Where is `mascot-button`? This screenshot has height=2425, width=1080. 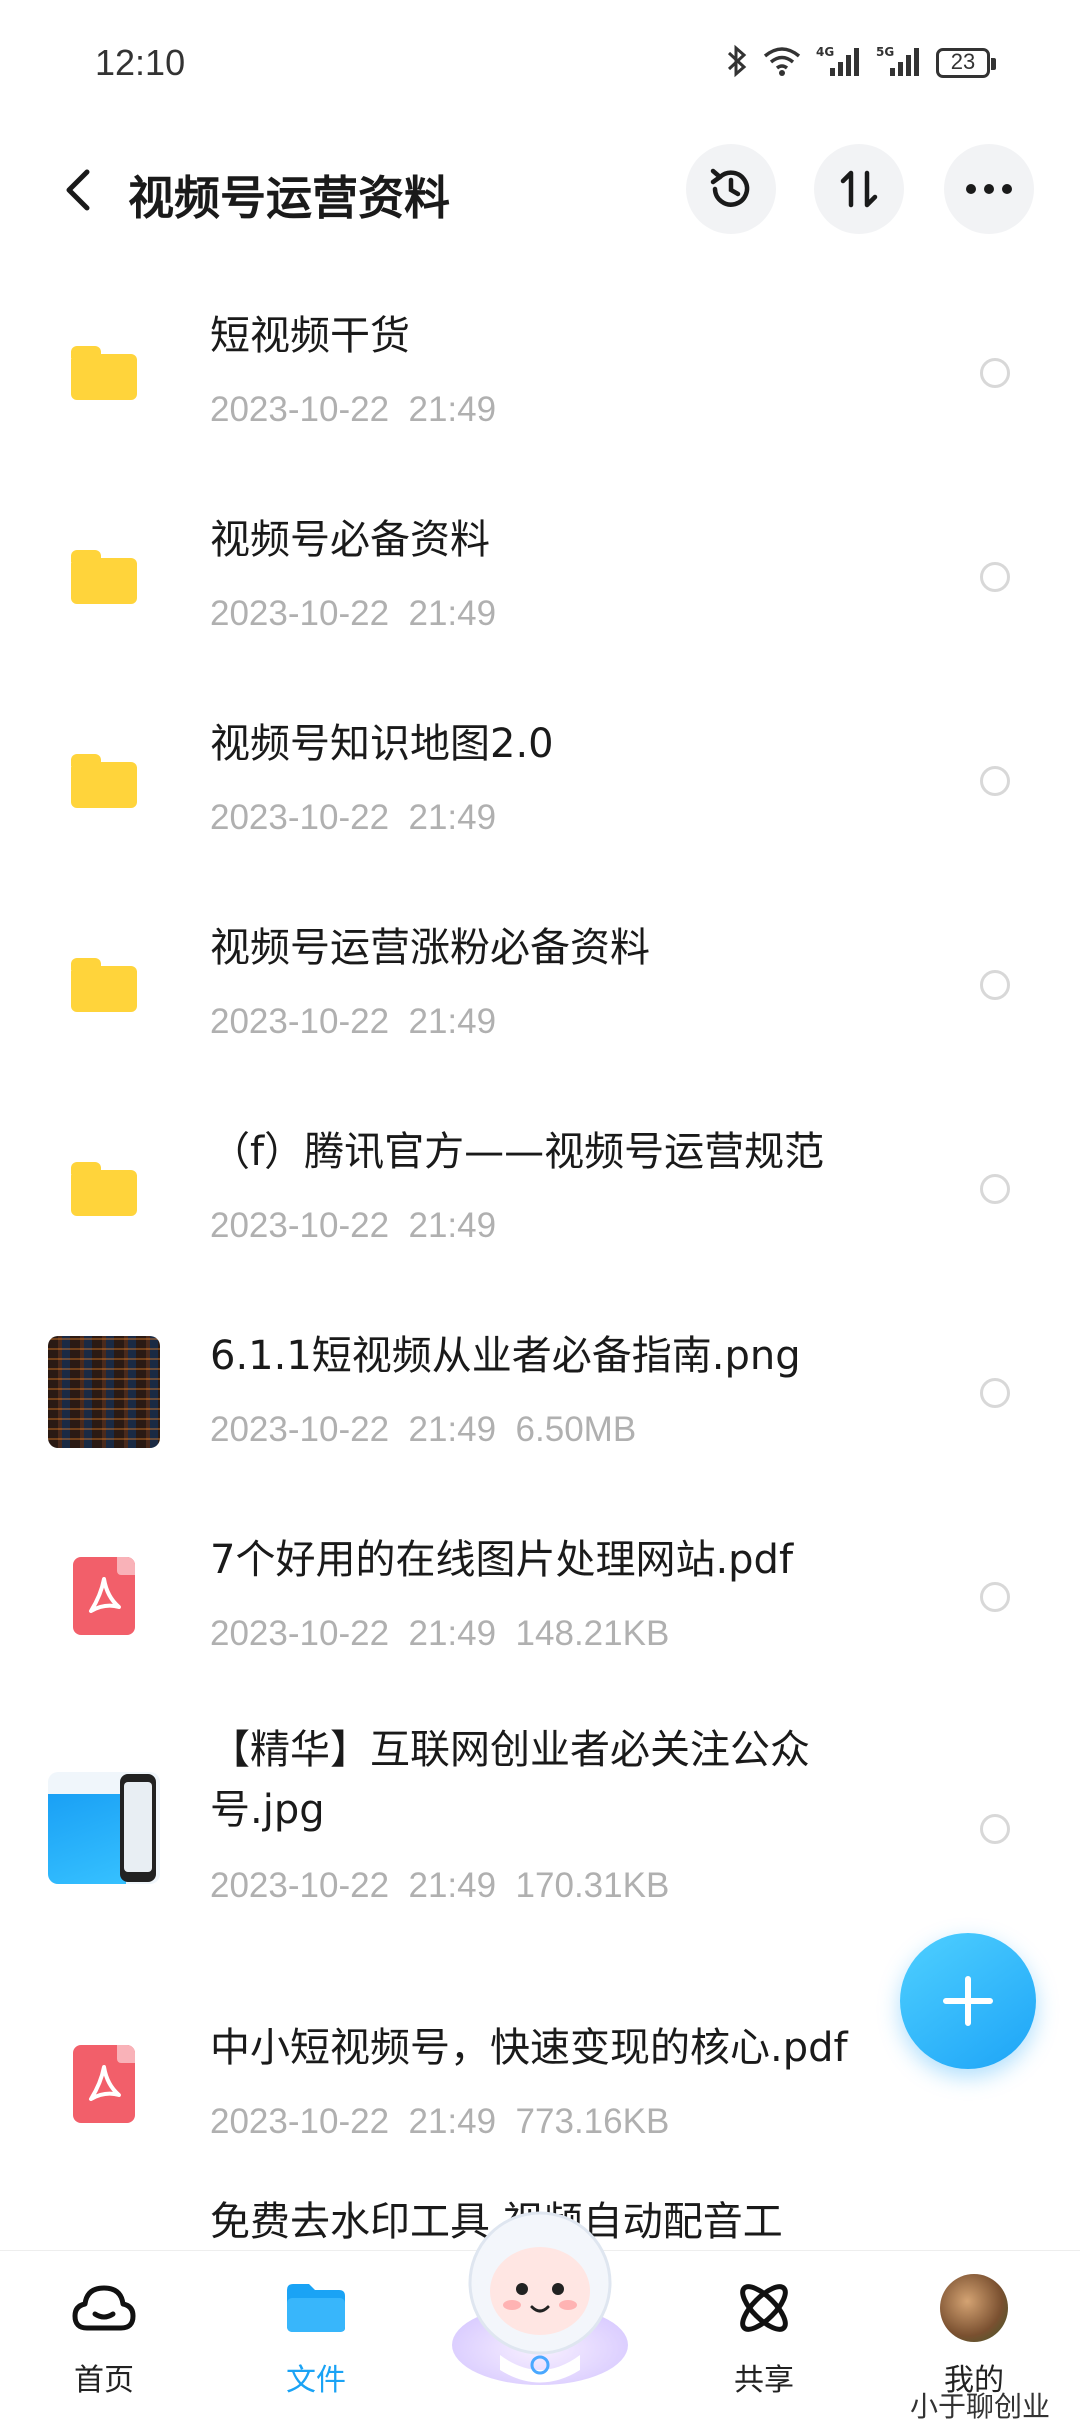 mascot-button is located at coordinates (540, 2295).